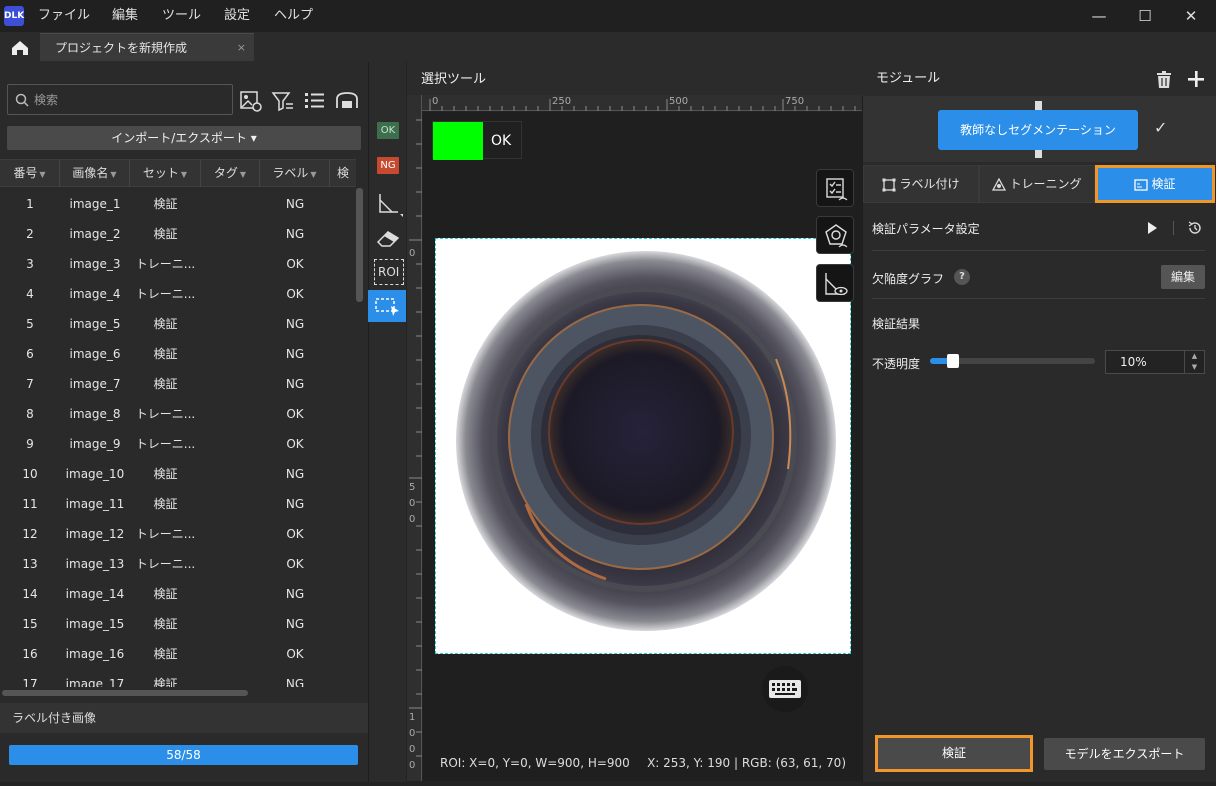 The image size is (1216, 786). What do you see at coordinates (95, 173) in the screenshot?
I see `column-header-image-name: 画像名 ▼` at bounding box center [95, 173].